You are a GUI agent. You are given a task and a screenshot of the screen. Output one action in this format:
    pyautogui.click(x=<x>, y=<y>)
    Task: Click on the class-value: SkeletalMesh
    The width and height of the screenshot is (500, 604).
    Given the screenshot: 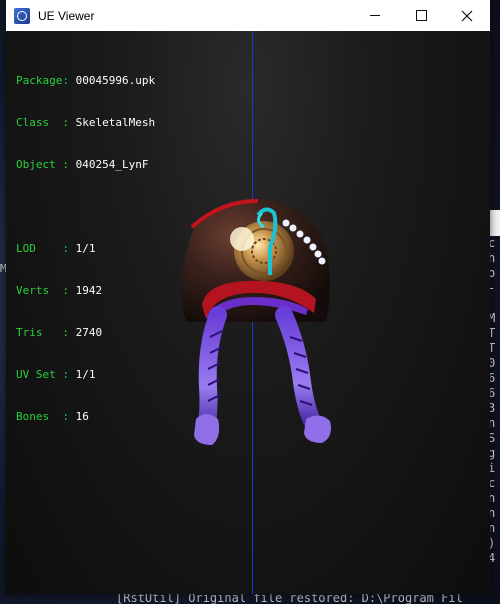 What is the action you would take?
    pyautogui.click(x=115, y=122)
    